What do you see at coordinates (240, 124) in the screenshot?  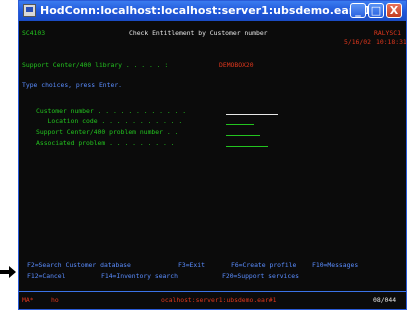 I see `location-code-input` at bounding box center [240, 124].